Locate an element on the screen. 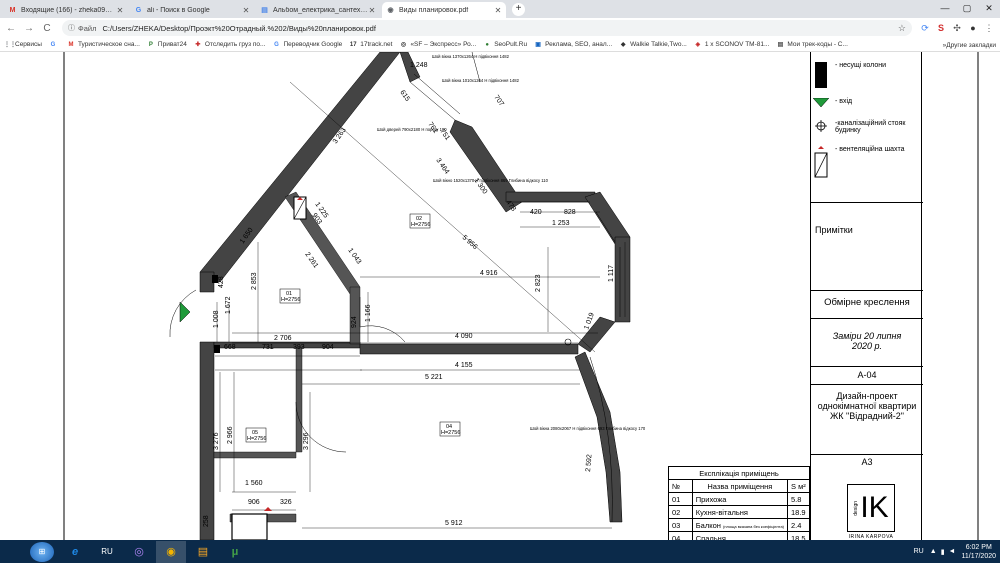 This screenshot has width=1000, height=563. bookmark-item: 17 17track.net is located at coordinates (371, 45).